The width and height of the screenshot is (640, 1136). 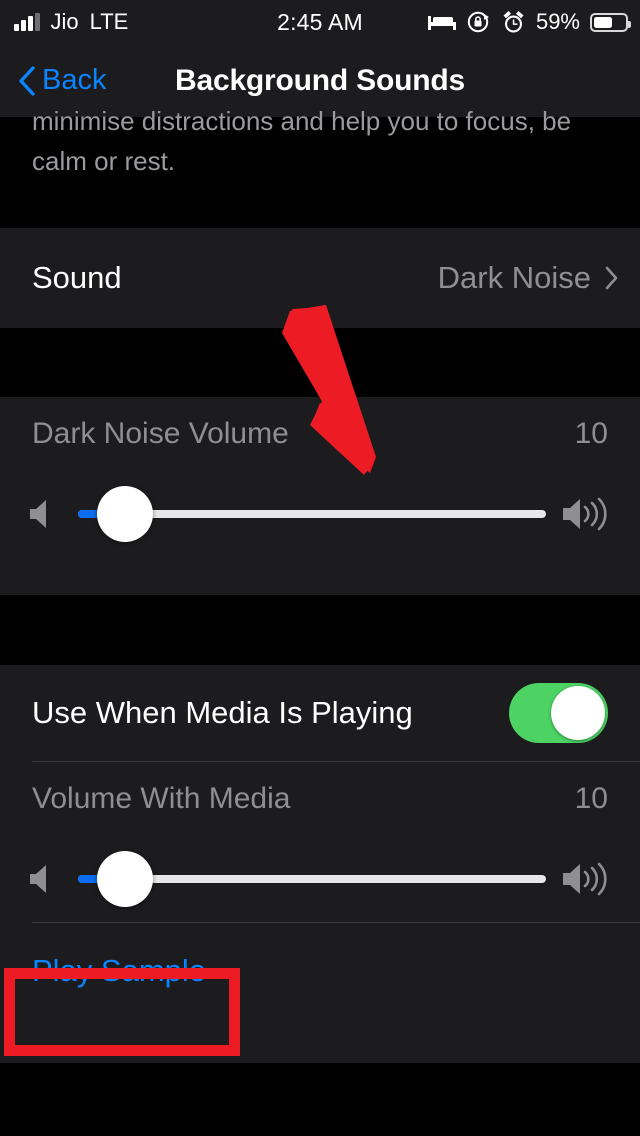 What do you see at coordinates (320, 80) in the screenshot?
I see `page-title: Background Sounds` at bounding box center [320, 80].